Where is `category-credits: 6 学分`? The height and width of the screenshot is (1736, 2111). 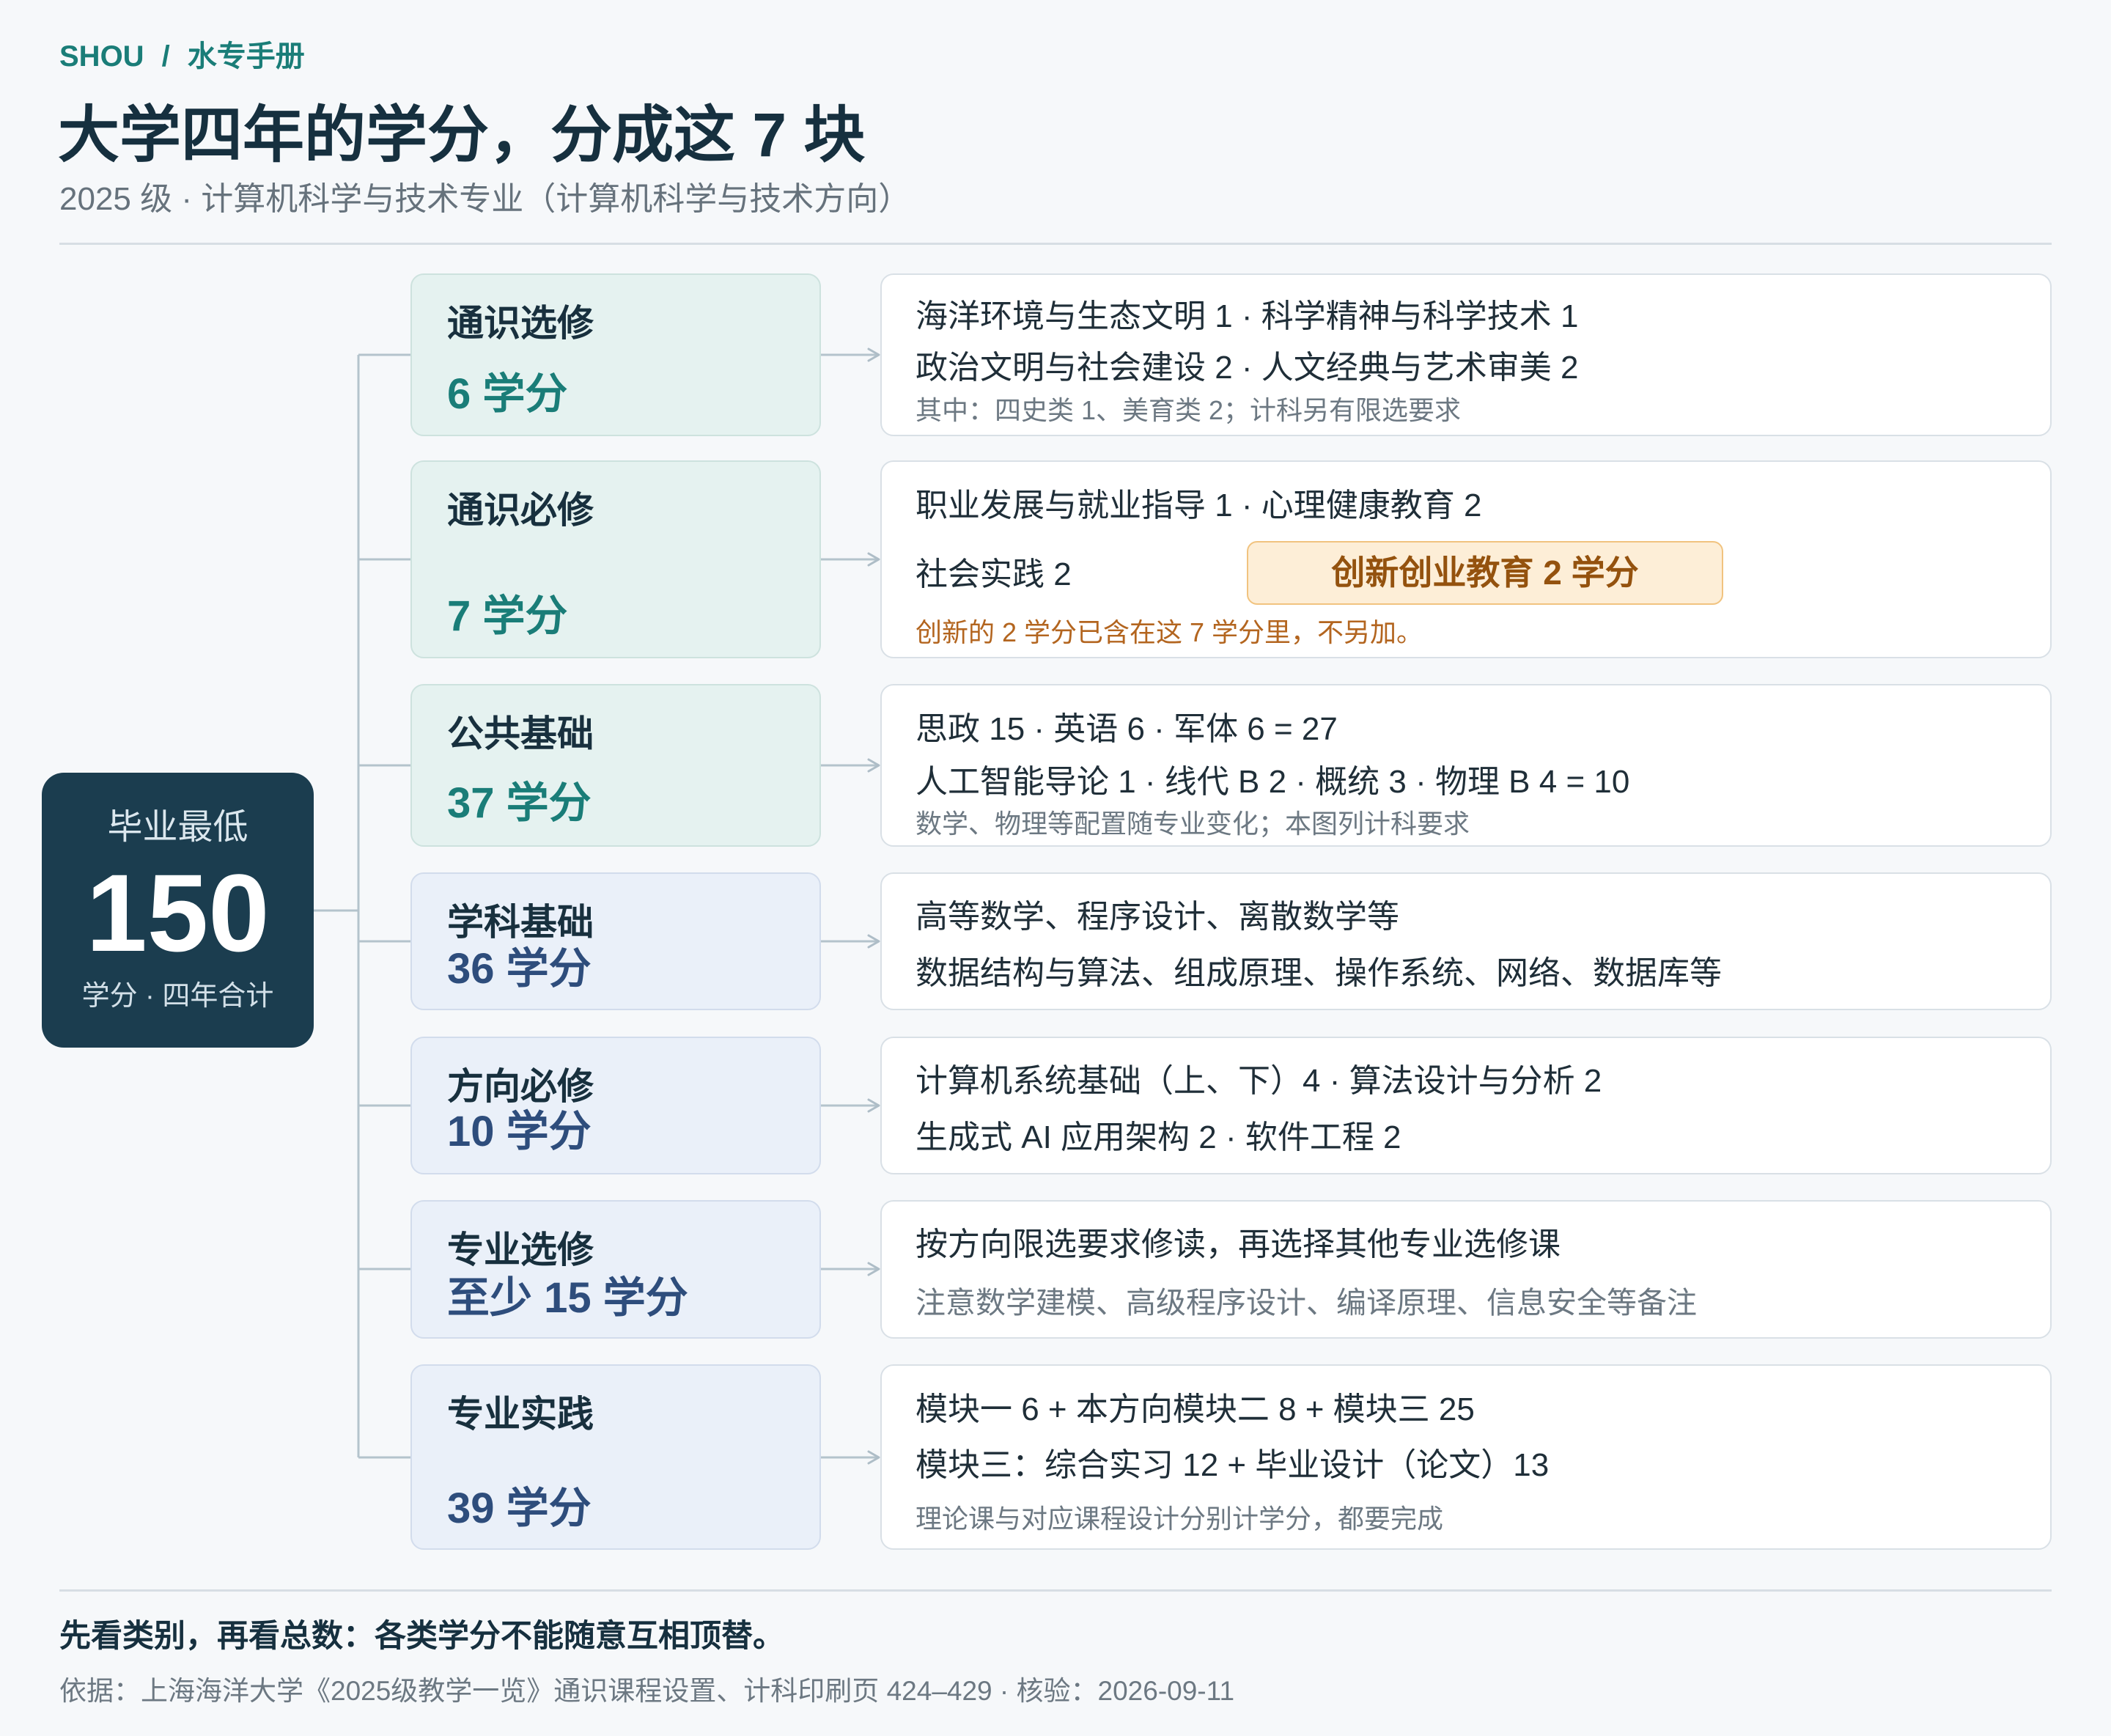 category-credits: 6 学分 is located at coordinates (507, 394).